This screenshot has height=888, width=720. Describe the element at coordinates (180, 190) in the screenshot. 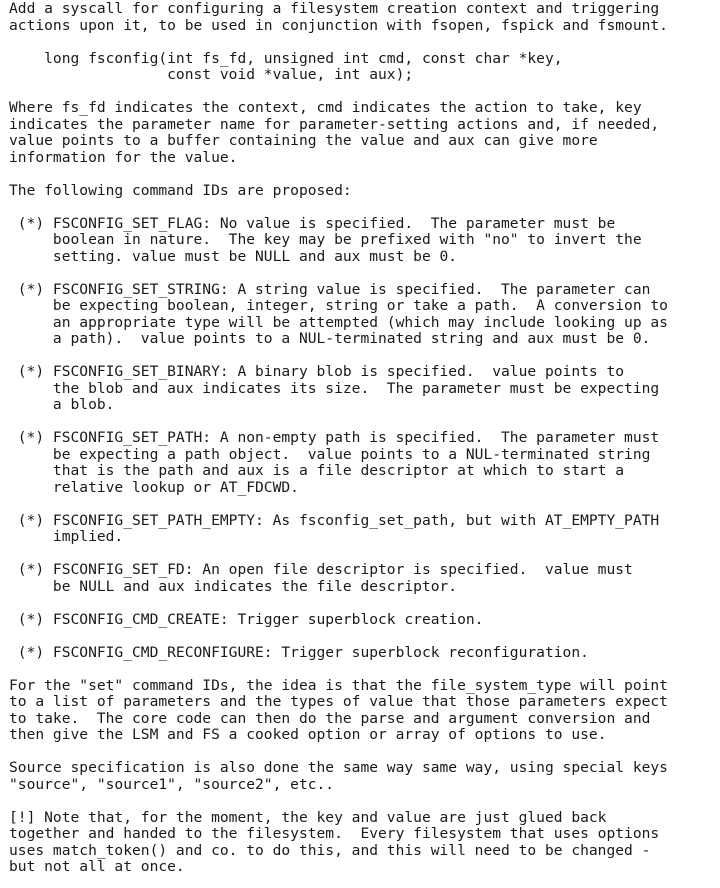

I see `text-line: The following command IDs are proposed:` at that location.